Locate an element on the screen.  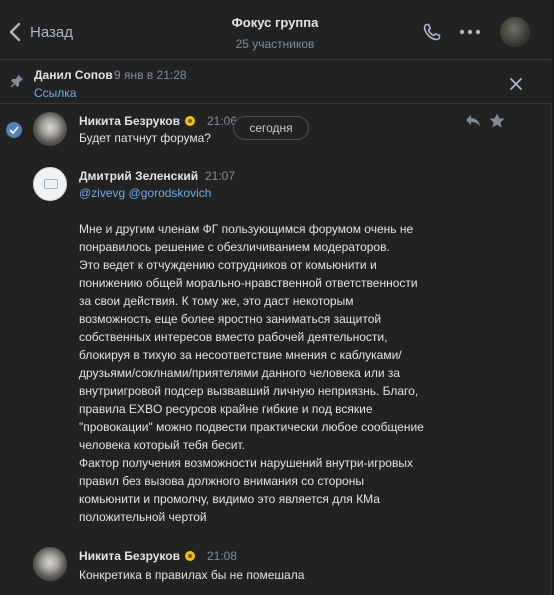
back-button: Назад is located at coordinates (40, 32).